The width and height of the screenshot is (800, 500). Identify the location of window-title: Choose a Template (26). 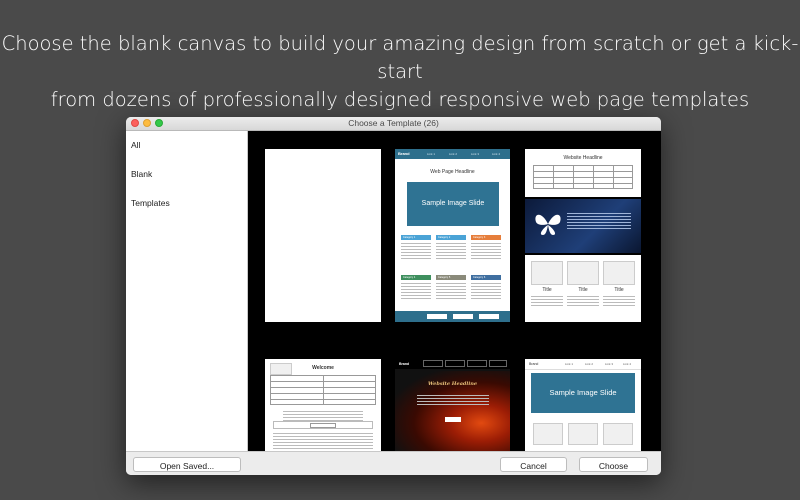
(393, 123).